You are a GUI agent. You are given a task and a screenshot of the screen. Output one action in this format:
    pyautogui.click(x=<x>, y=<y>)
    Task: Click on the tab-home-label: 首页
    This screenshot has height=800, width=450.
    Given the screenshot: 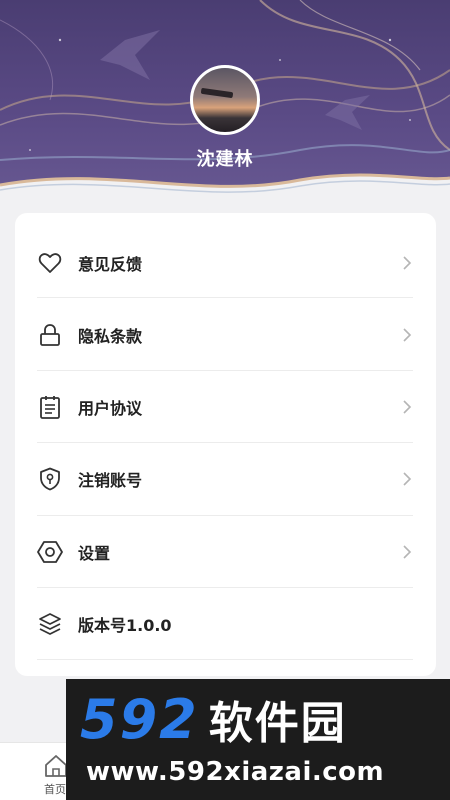 What is the action you would take?
    pyautogui.click(x=55, y=789)
    